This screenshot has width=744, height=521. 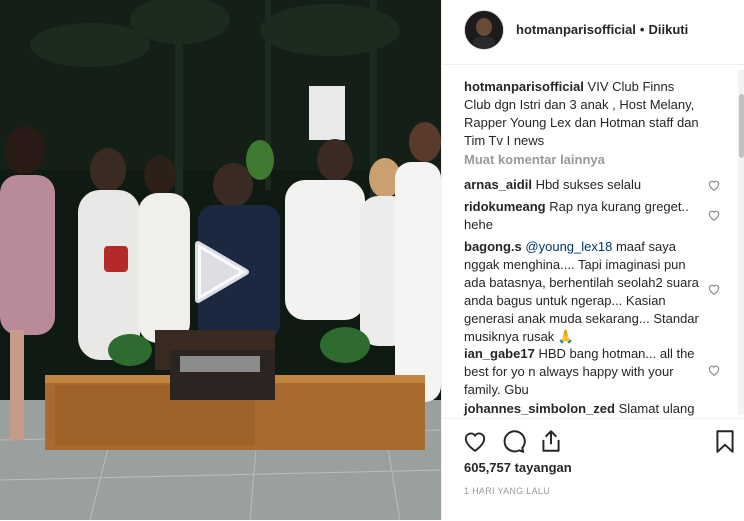 What do you see at coordinates (499, 353) in the screenshot?
I see `comment-username: ian_gabe17` at bounding box center [499, 353].